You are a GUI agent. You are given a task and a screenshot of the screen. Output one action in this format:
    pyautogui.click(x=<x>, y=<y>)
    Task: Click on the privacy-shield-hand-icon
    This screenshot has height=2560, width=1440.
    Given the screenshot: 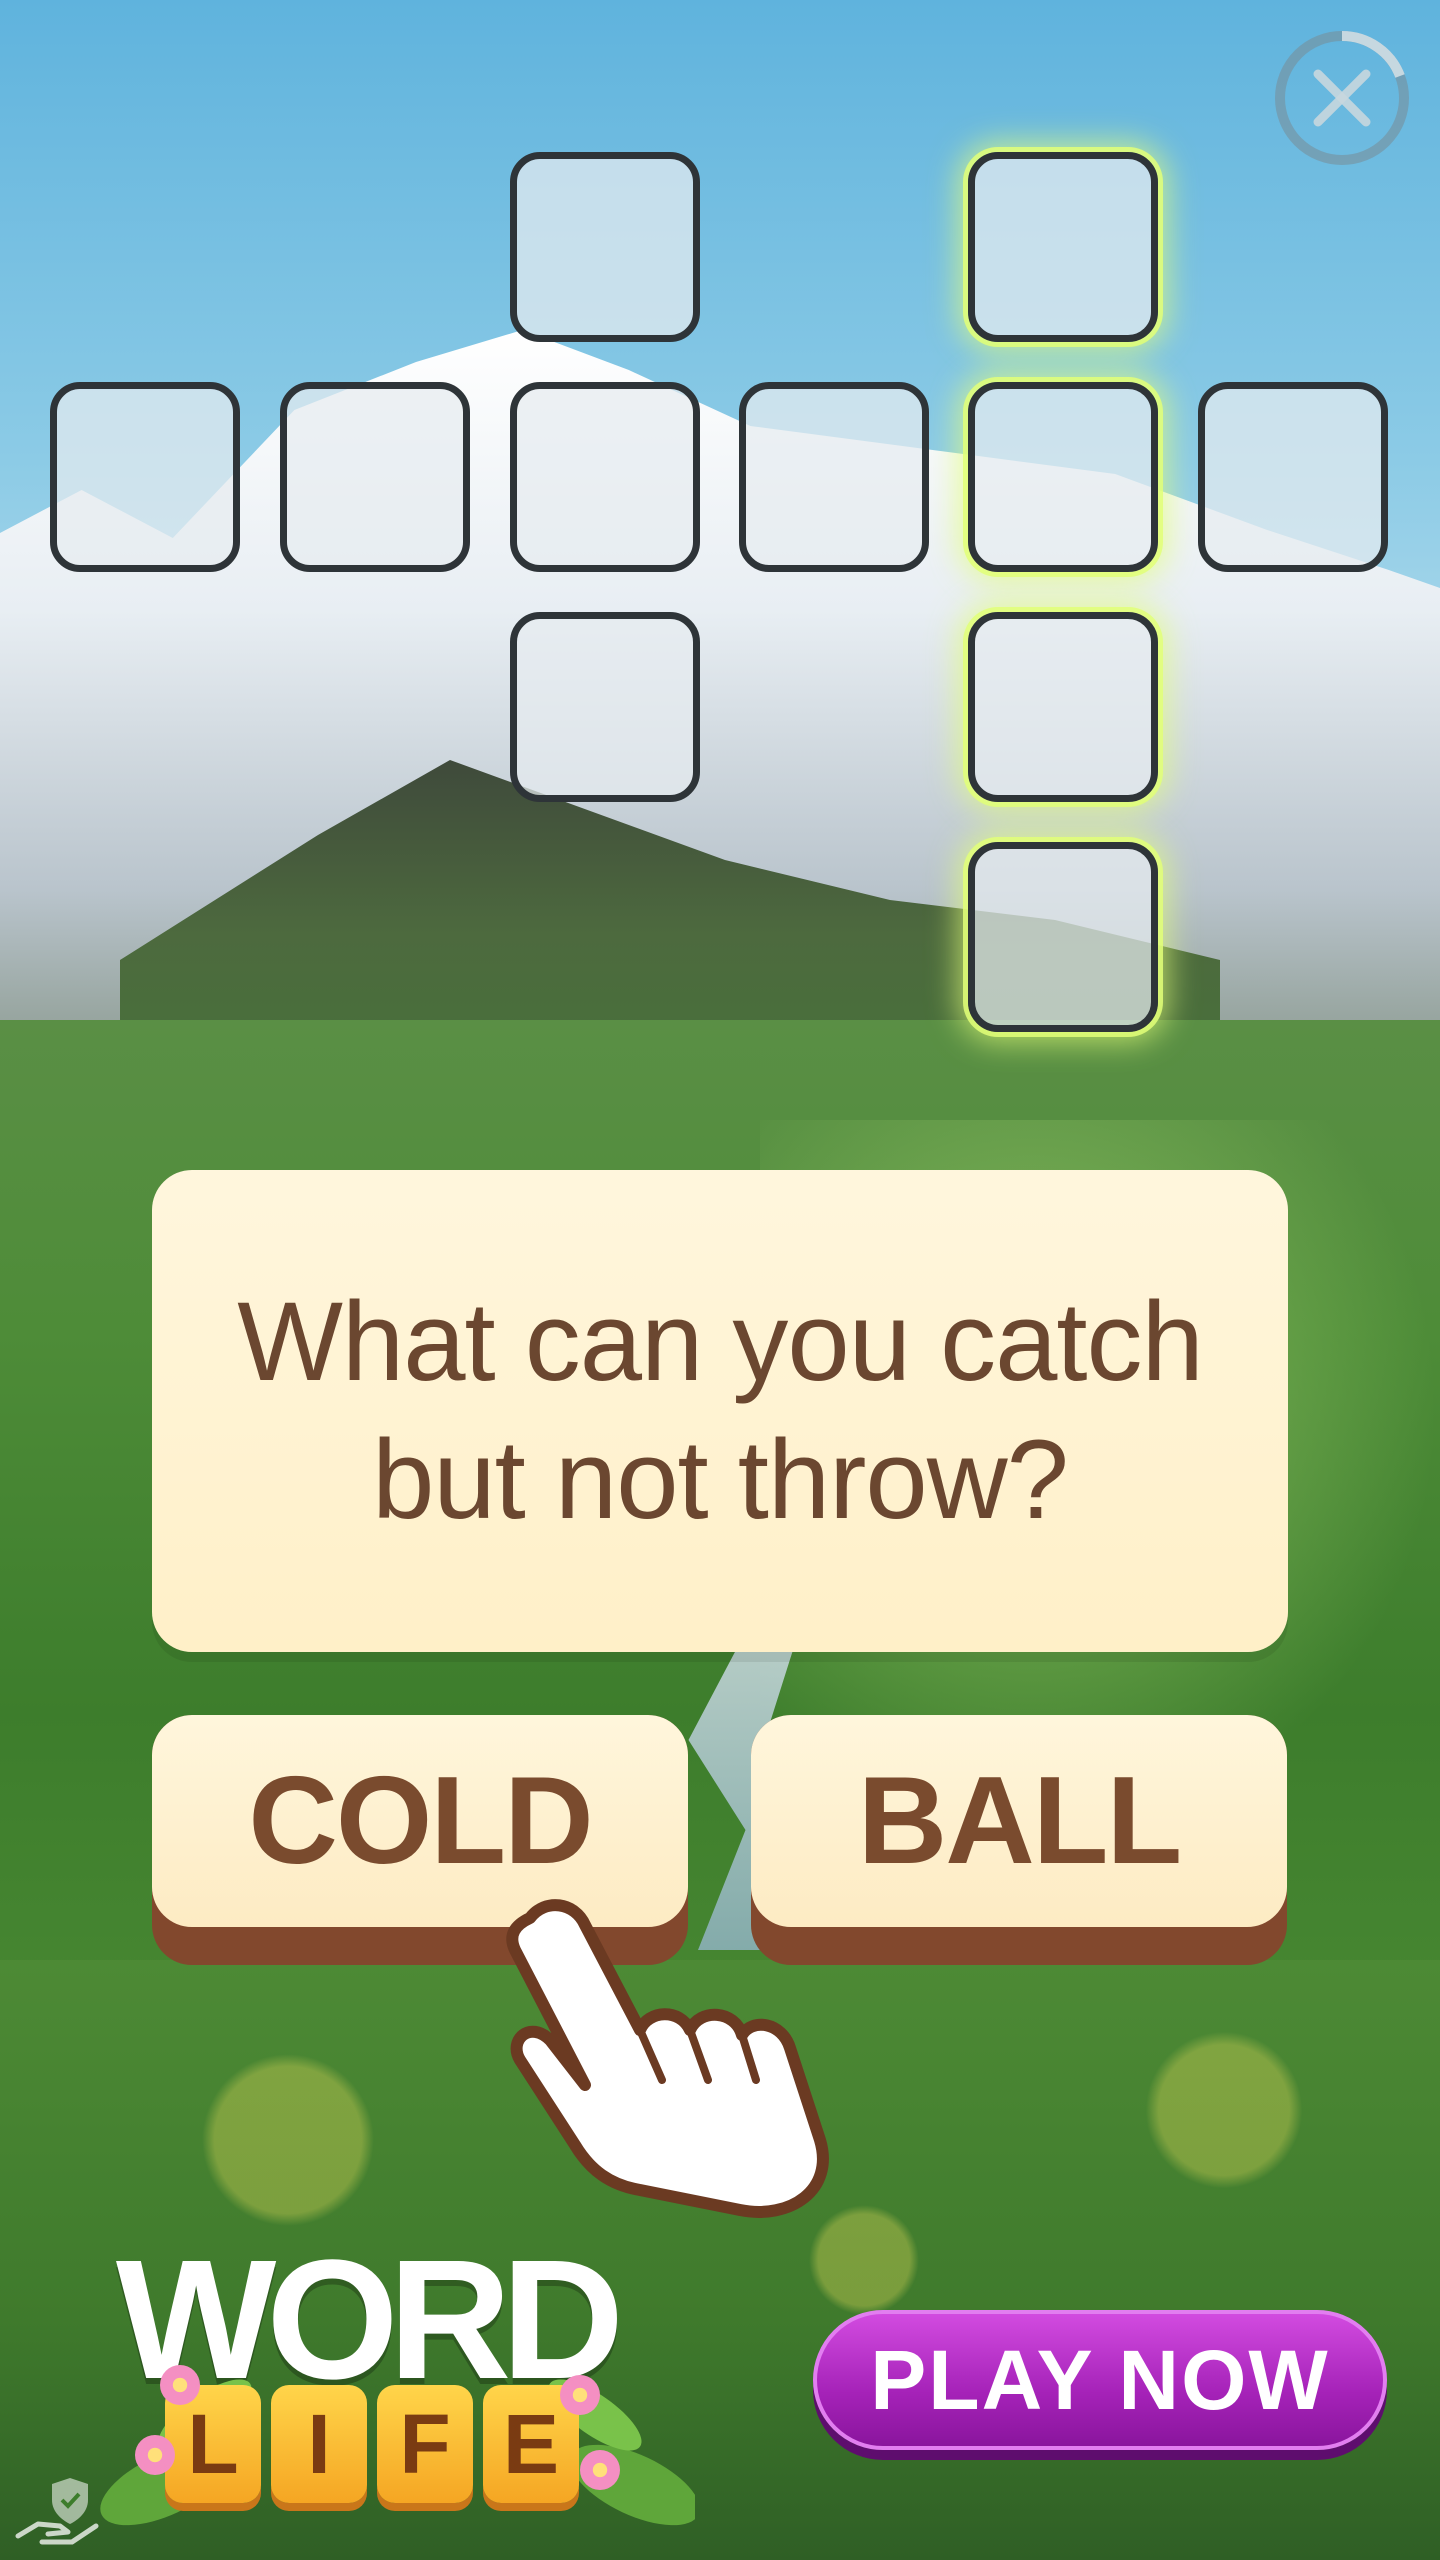 What is the action you would take?
    pyautogui.click(x=57, y=2510)
    